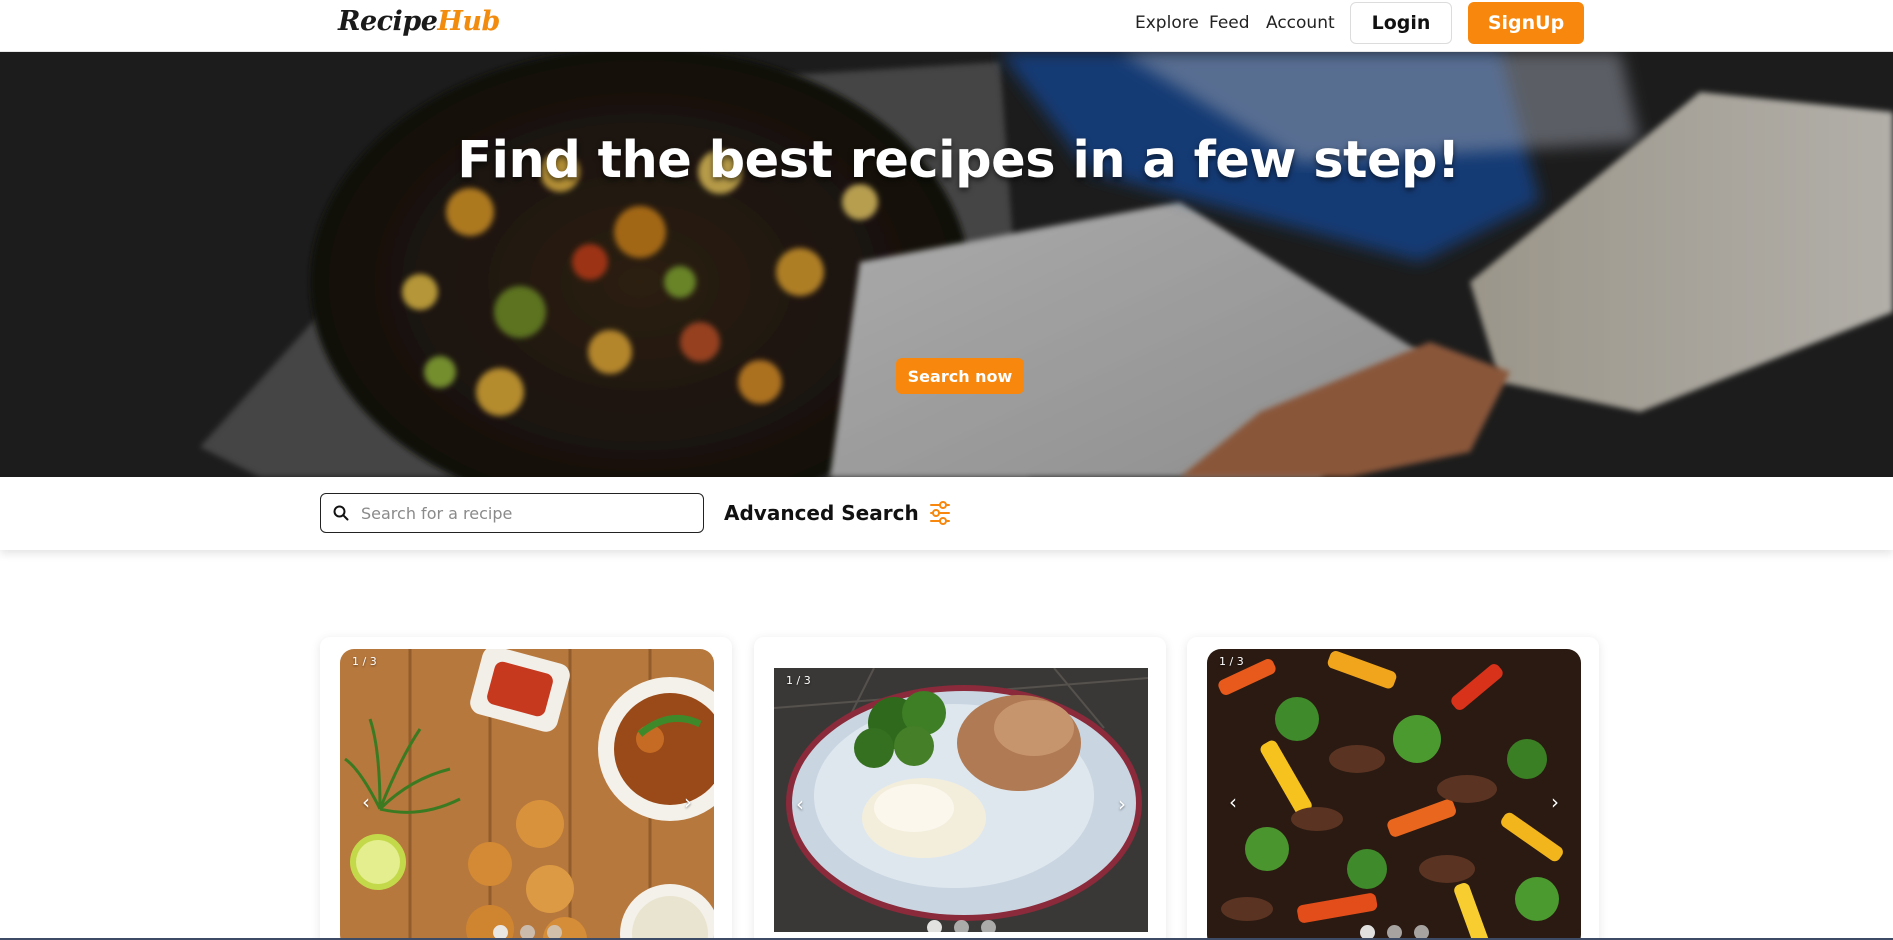  I want to click on sliders-icon, so click(940, 513).